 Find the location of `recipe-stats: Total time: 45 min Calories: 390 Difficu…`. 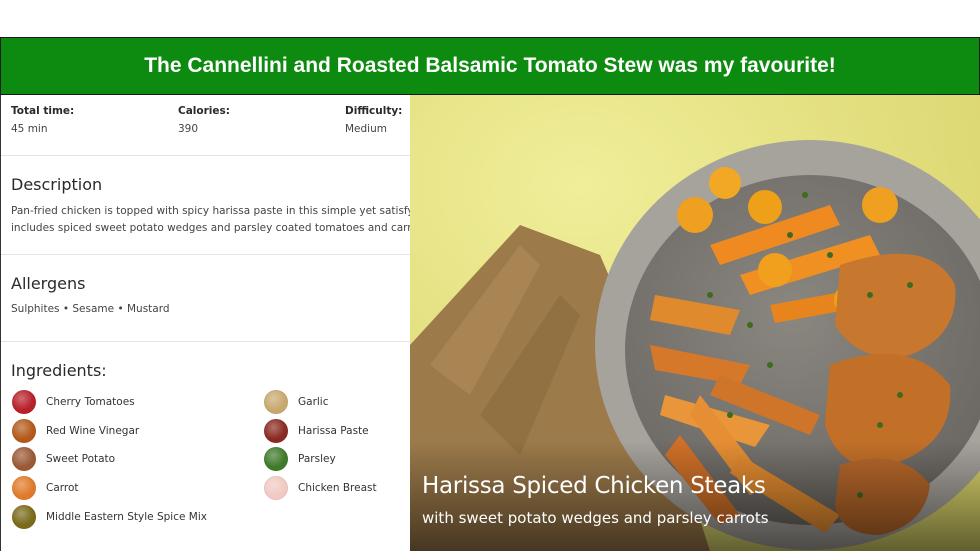

recipe-stats: Total time: 45 min Calories: 390 Difficu… is located at coordinates (211, 125).